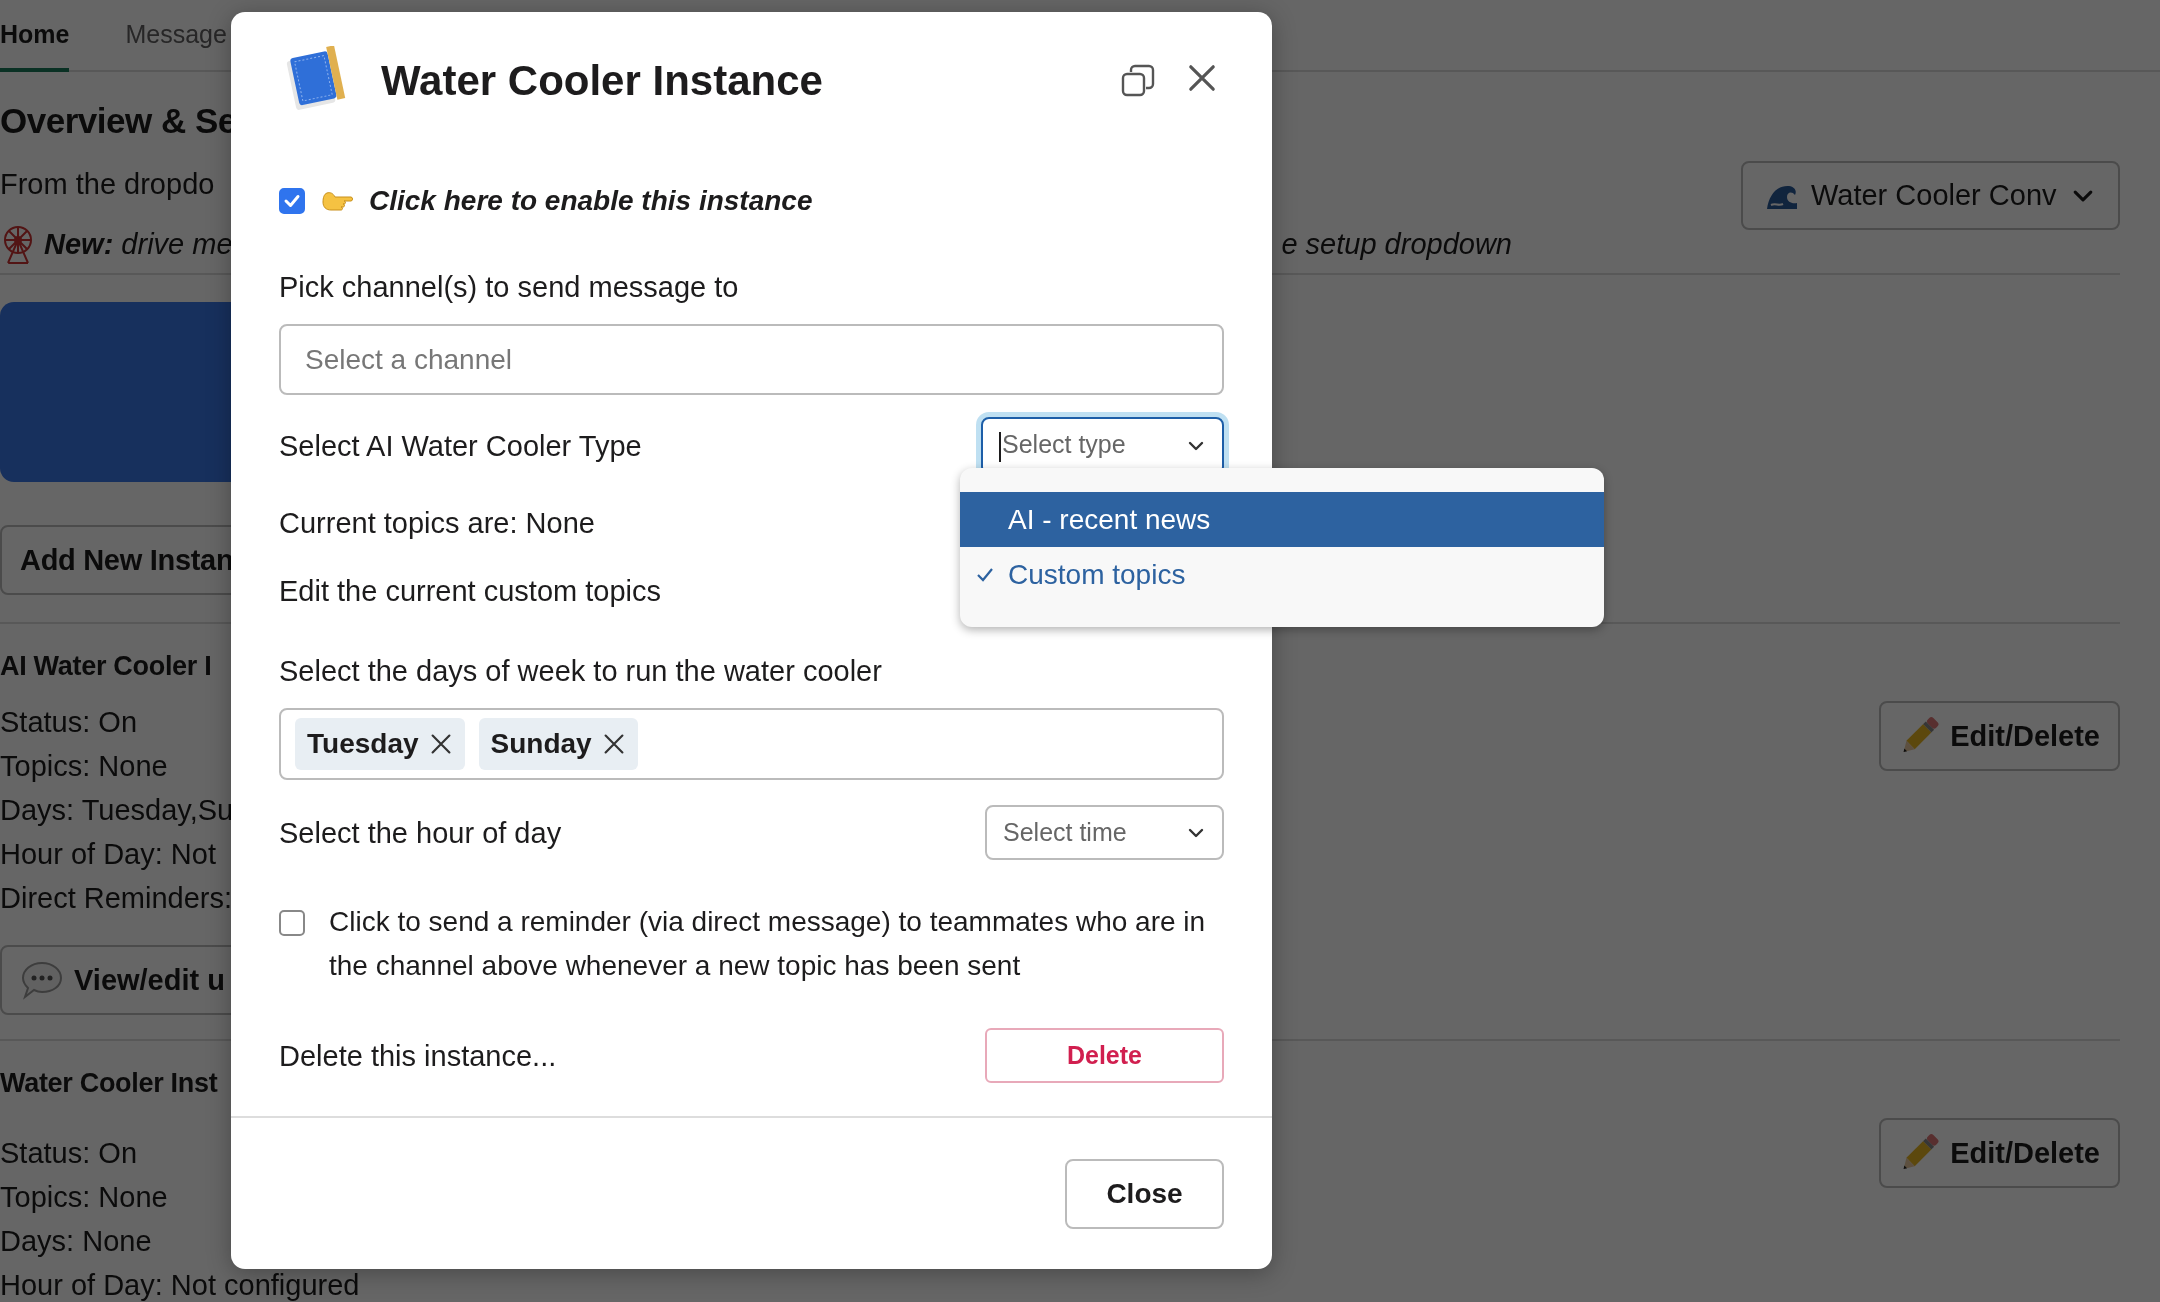 Image resolution: width=2160 pixels, height=1302 pixels. What do you see at coordinates (42, 980) in the screenshot?
I see `speech-bubble-icon` at bounding box center [42, 980].